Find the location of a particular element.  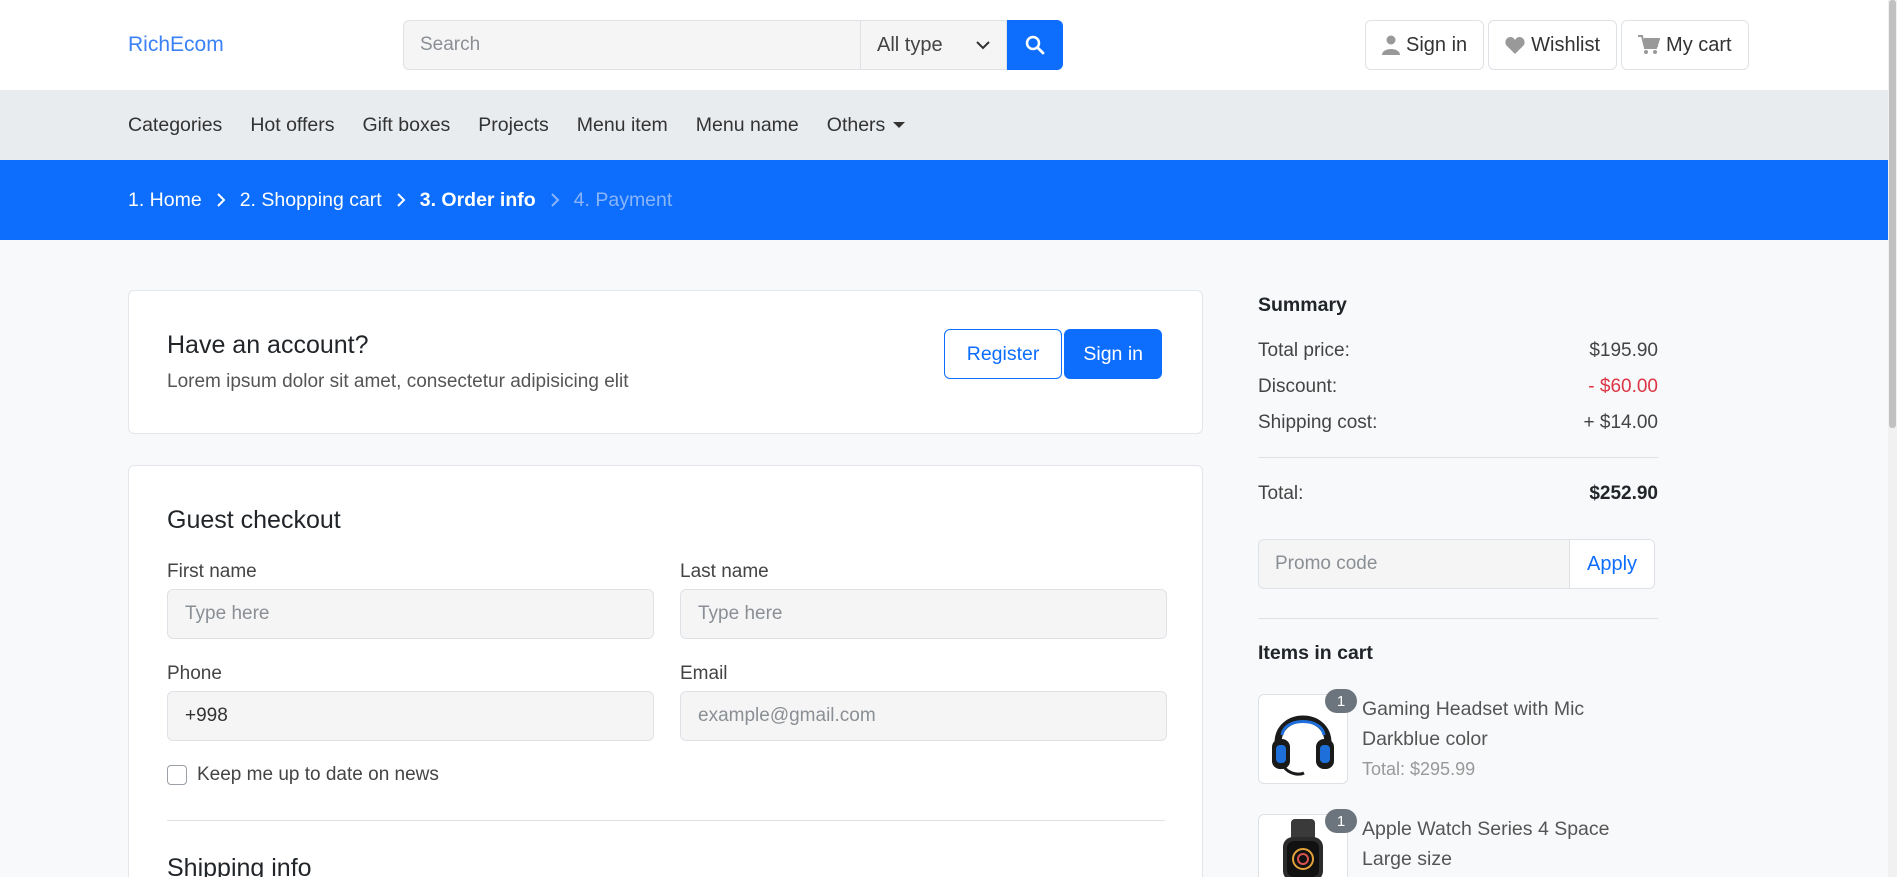

wishlist-button: Wishlist is located at coordinates (1553, 45).